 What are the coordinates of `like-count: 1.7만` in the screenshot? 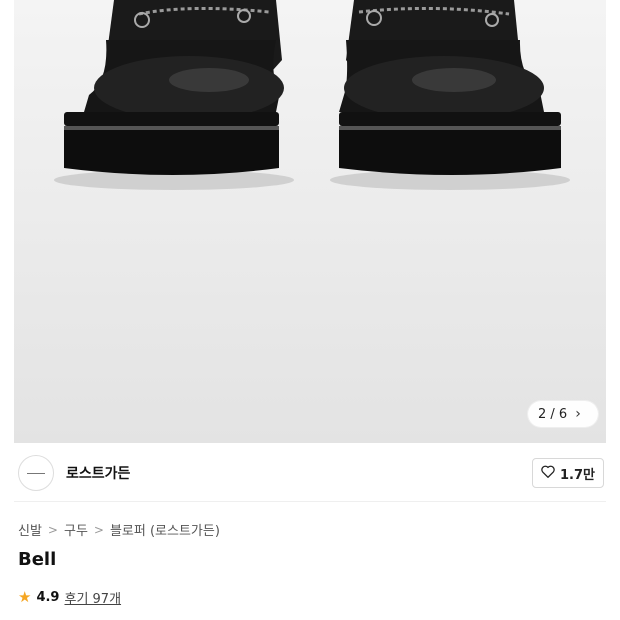 It's located at (577, 475).